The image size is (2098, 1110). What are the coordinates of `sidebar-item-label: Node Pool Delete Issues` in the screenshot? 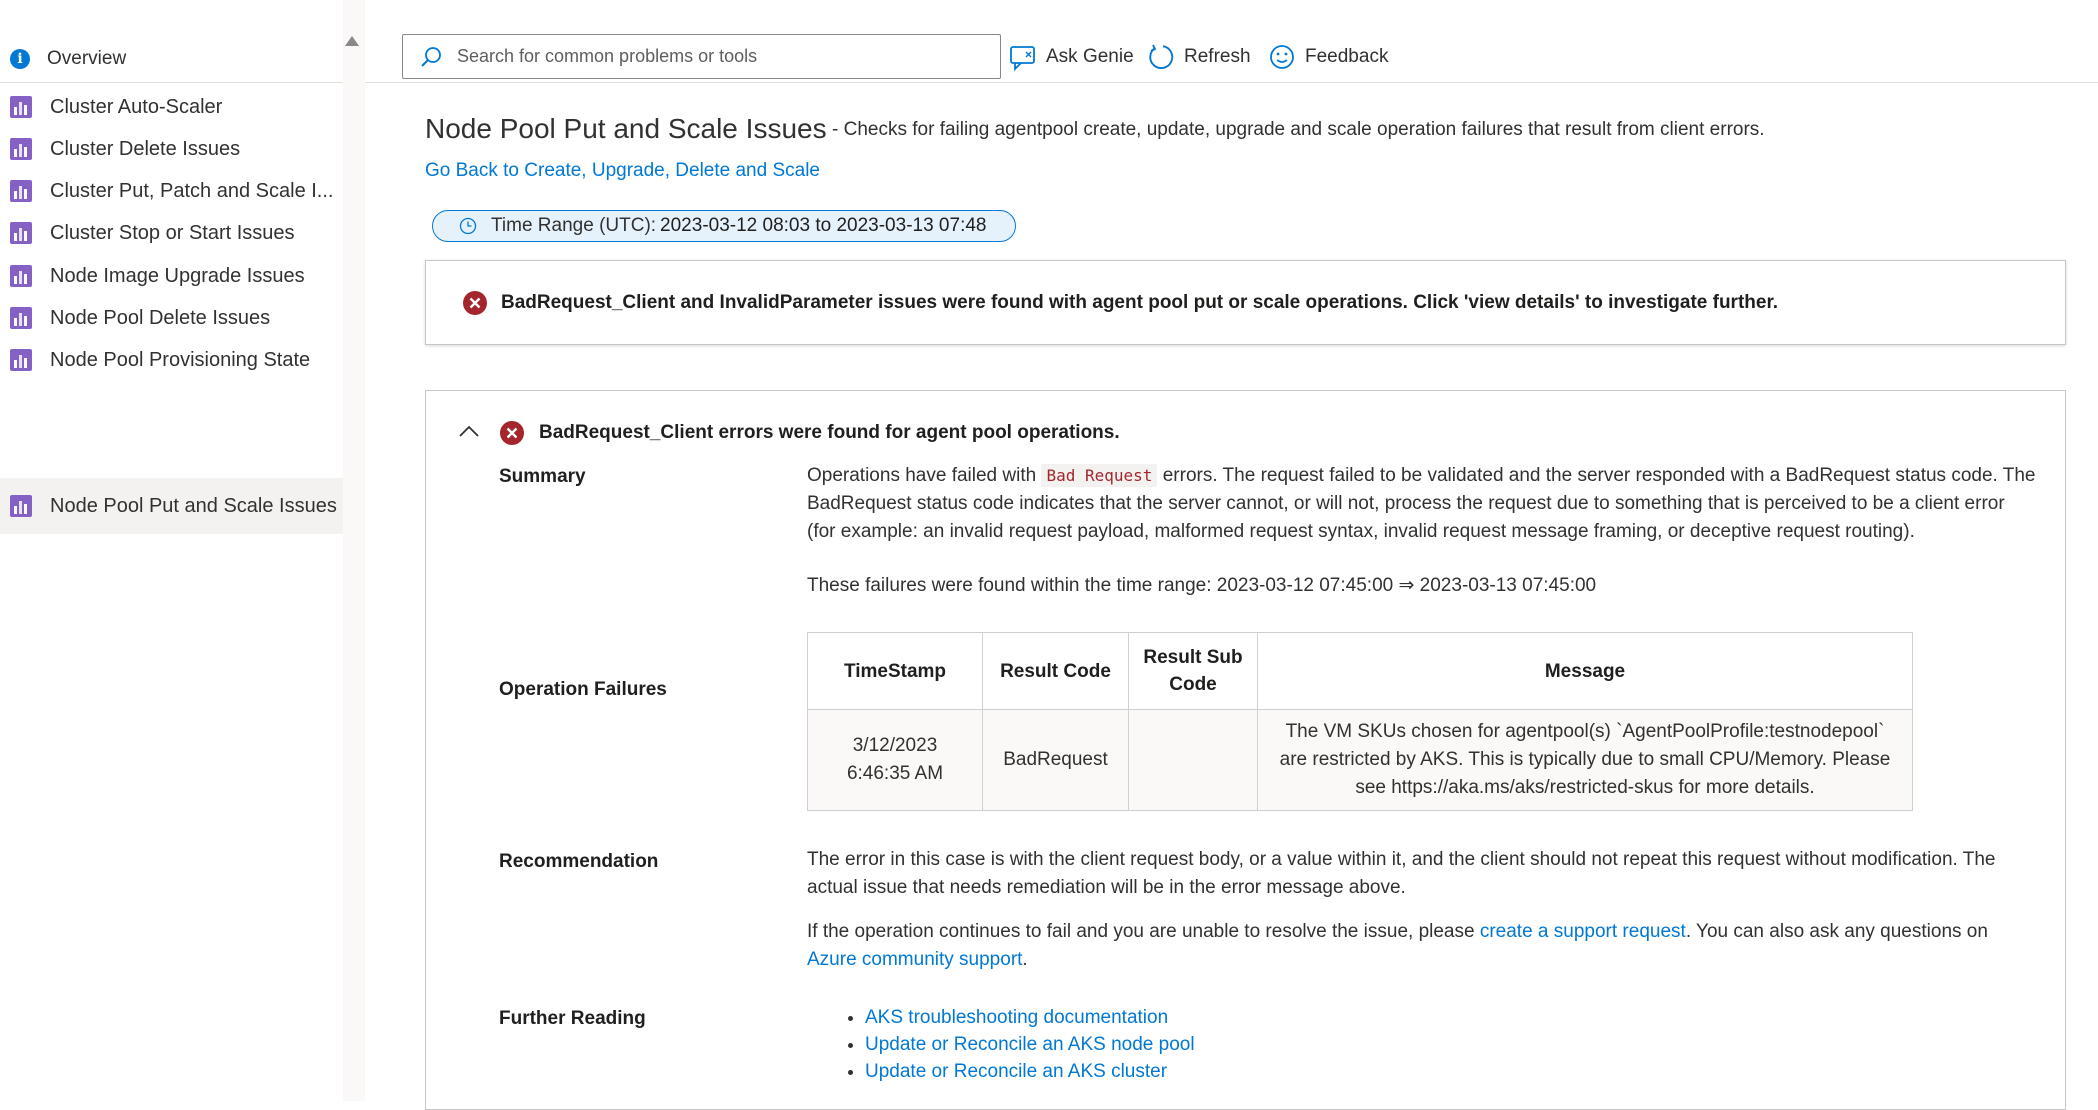 It's located at (160, 317).